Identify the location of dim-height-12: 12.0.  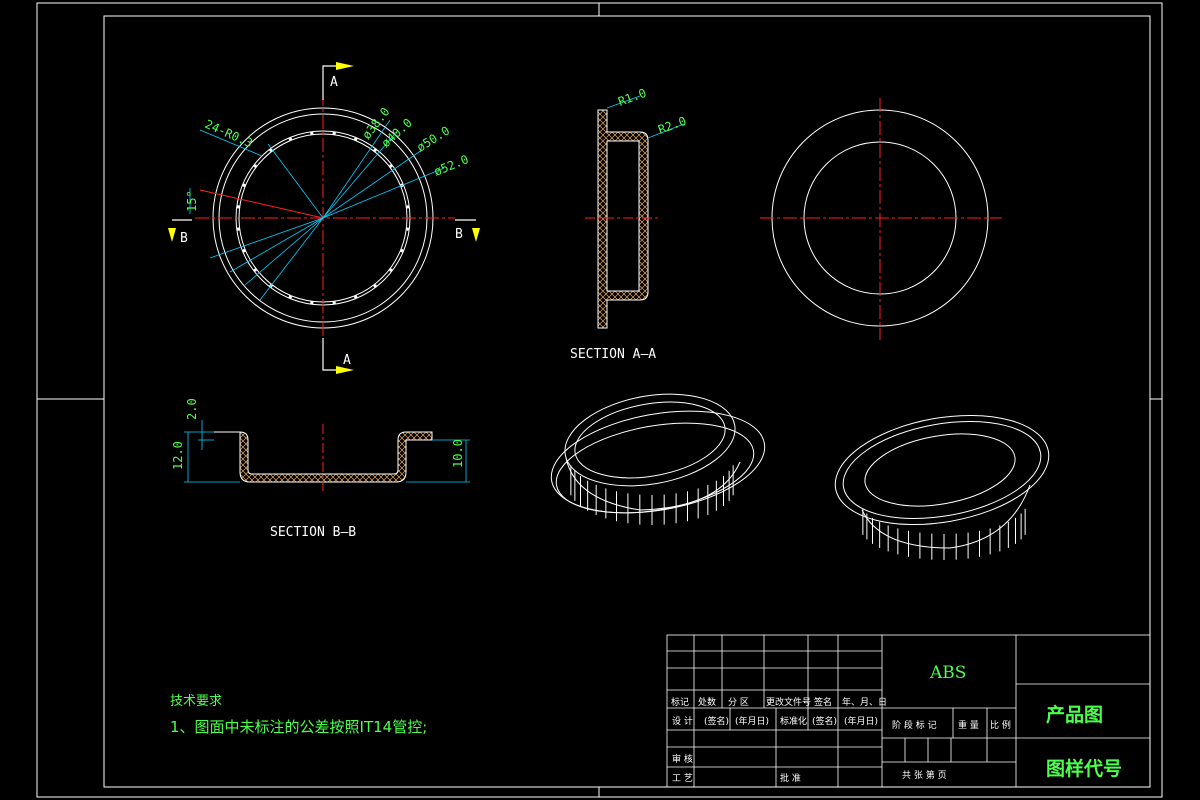
(178, 455).